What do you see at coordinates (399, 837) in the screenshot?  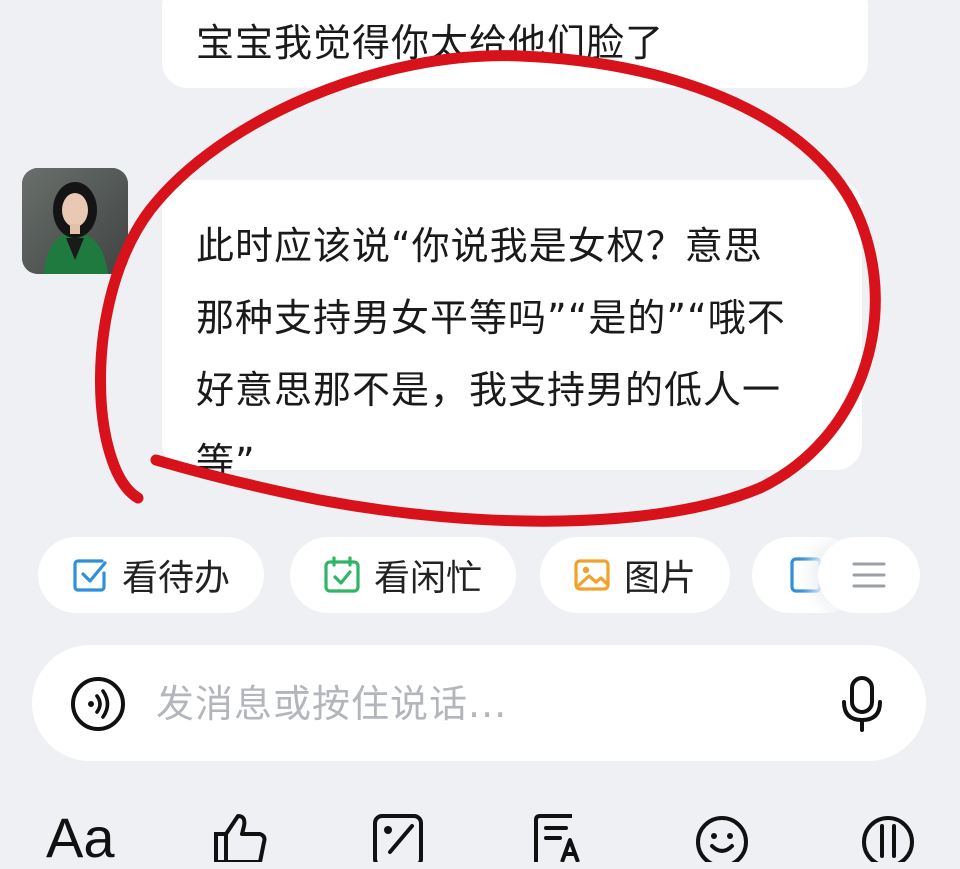 I see `edit-image-icon` at bounding box center [399, 837].